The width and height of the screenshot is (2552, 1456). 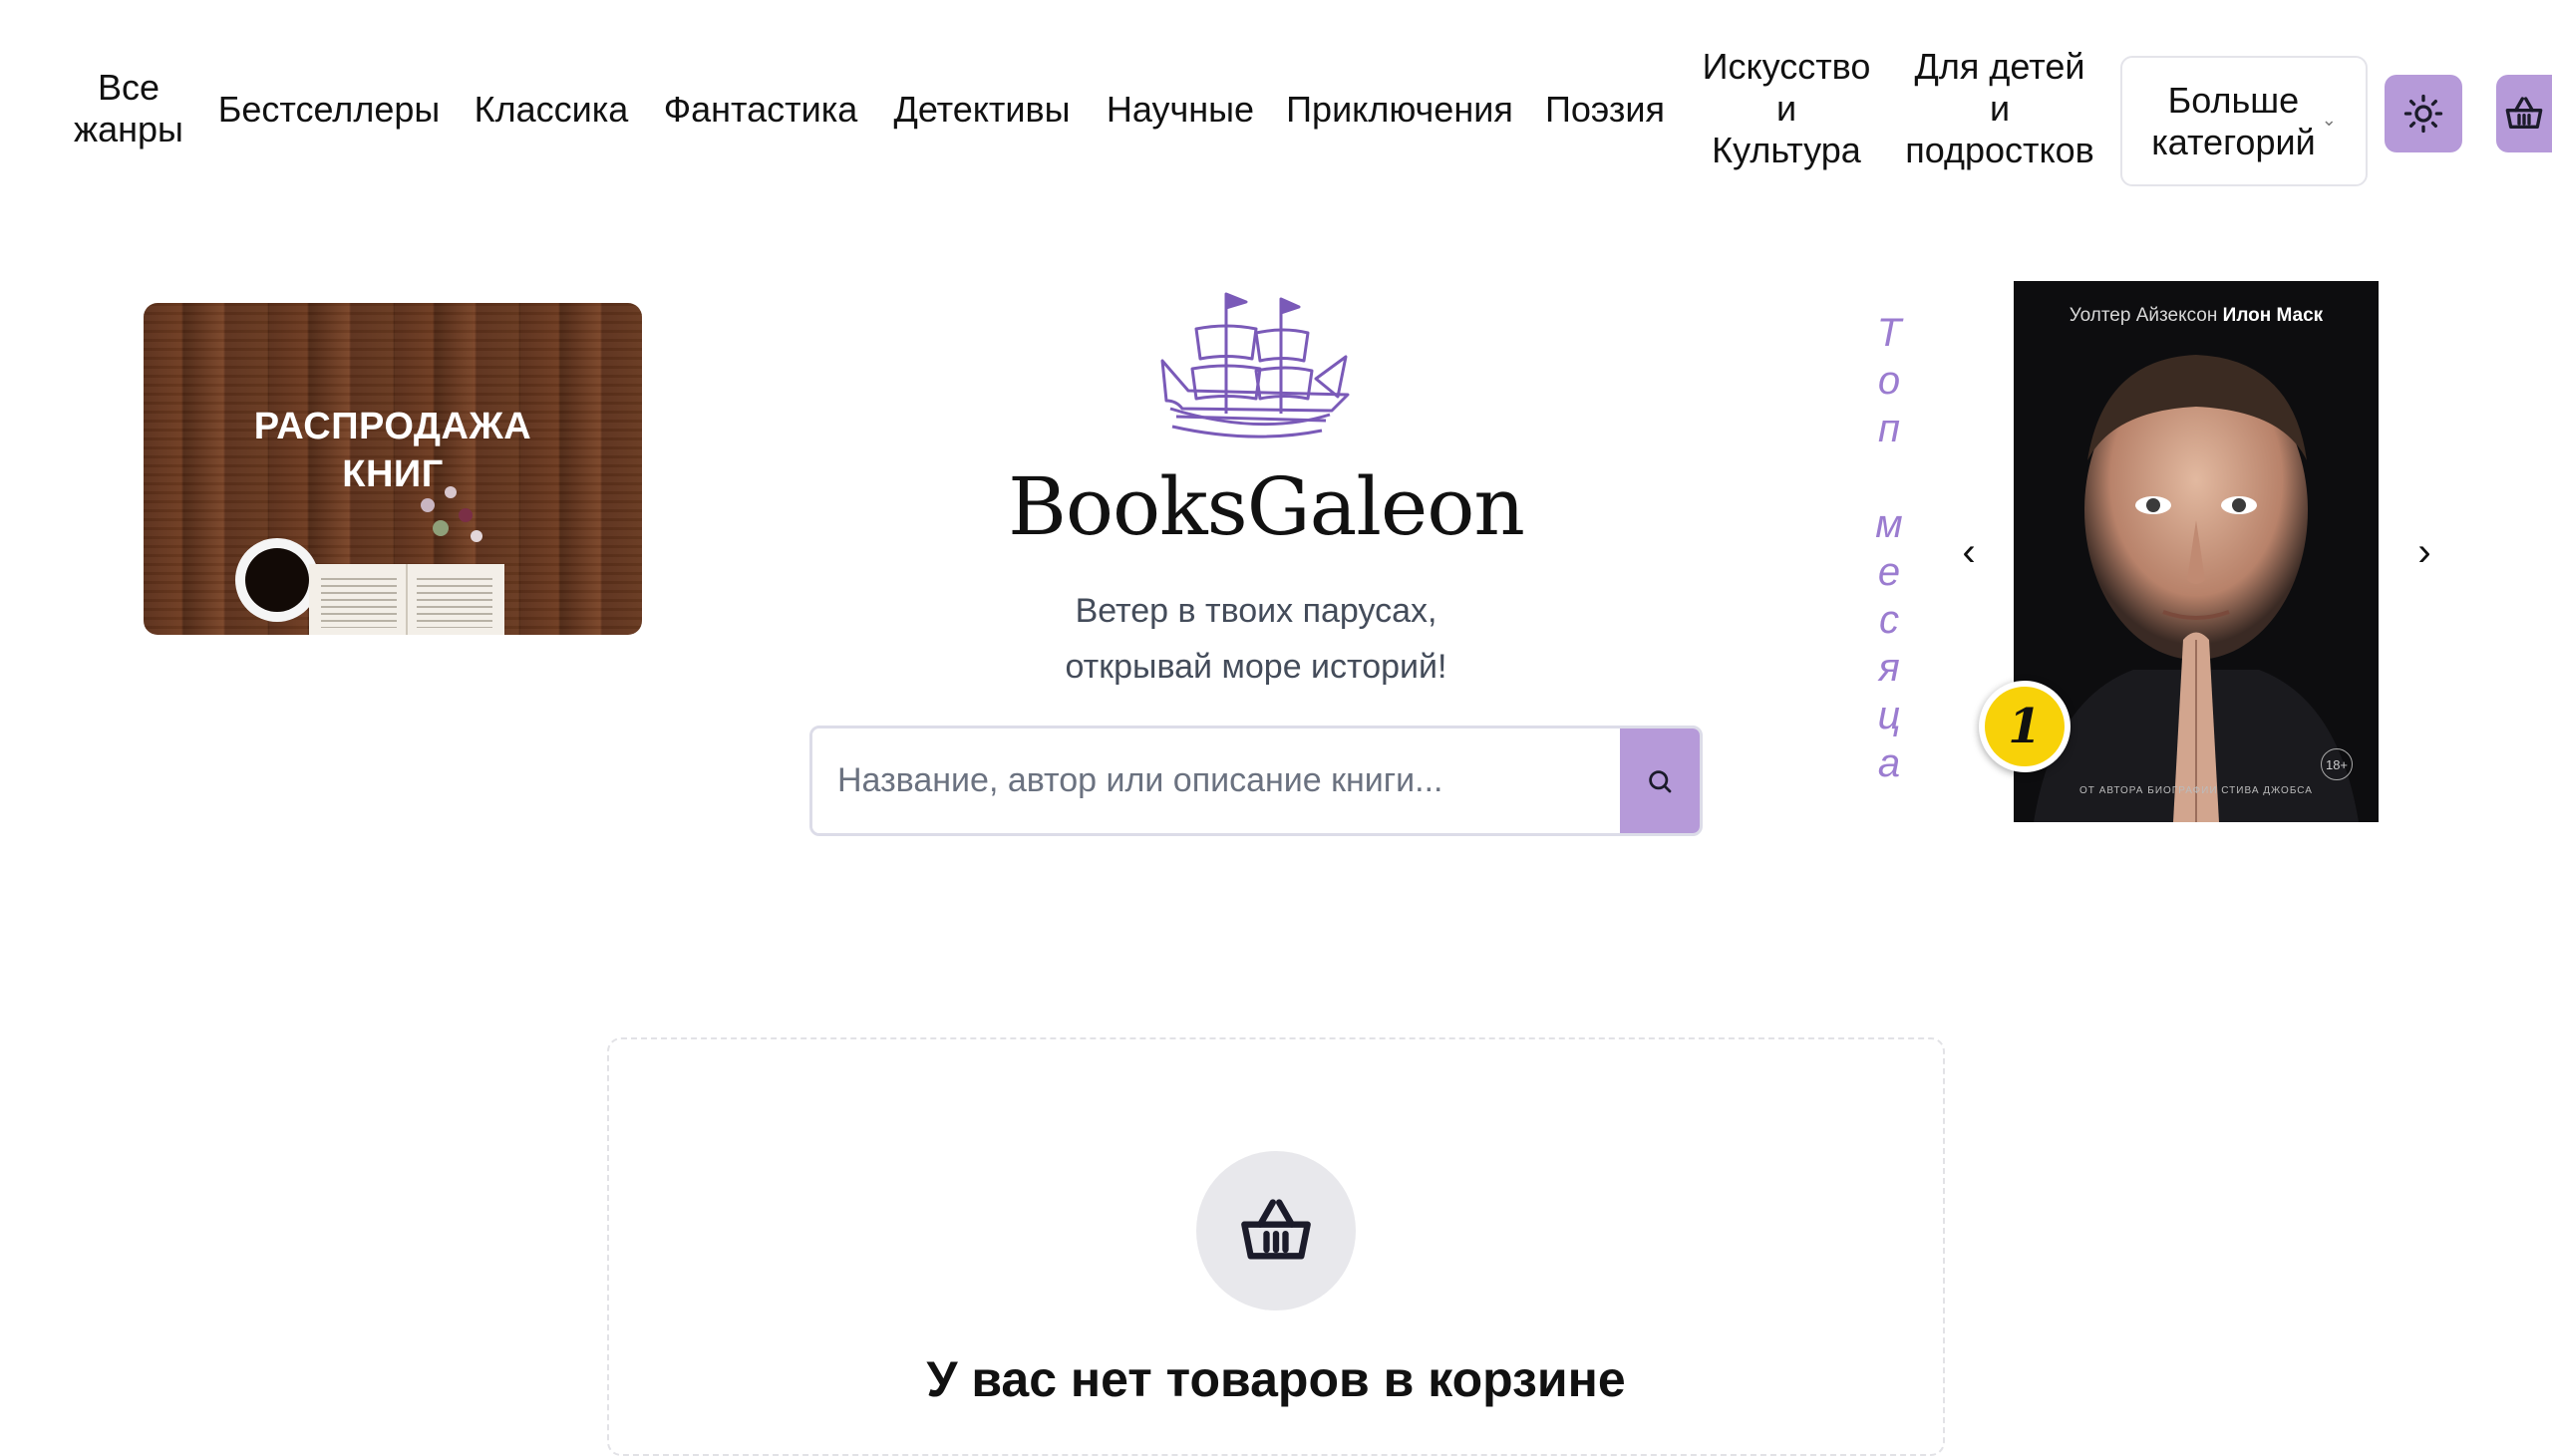 I want to click on nav-classics: Классика, so click(x=551, y=110).